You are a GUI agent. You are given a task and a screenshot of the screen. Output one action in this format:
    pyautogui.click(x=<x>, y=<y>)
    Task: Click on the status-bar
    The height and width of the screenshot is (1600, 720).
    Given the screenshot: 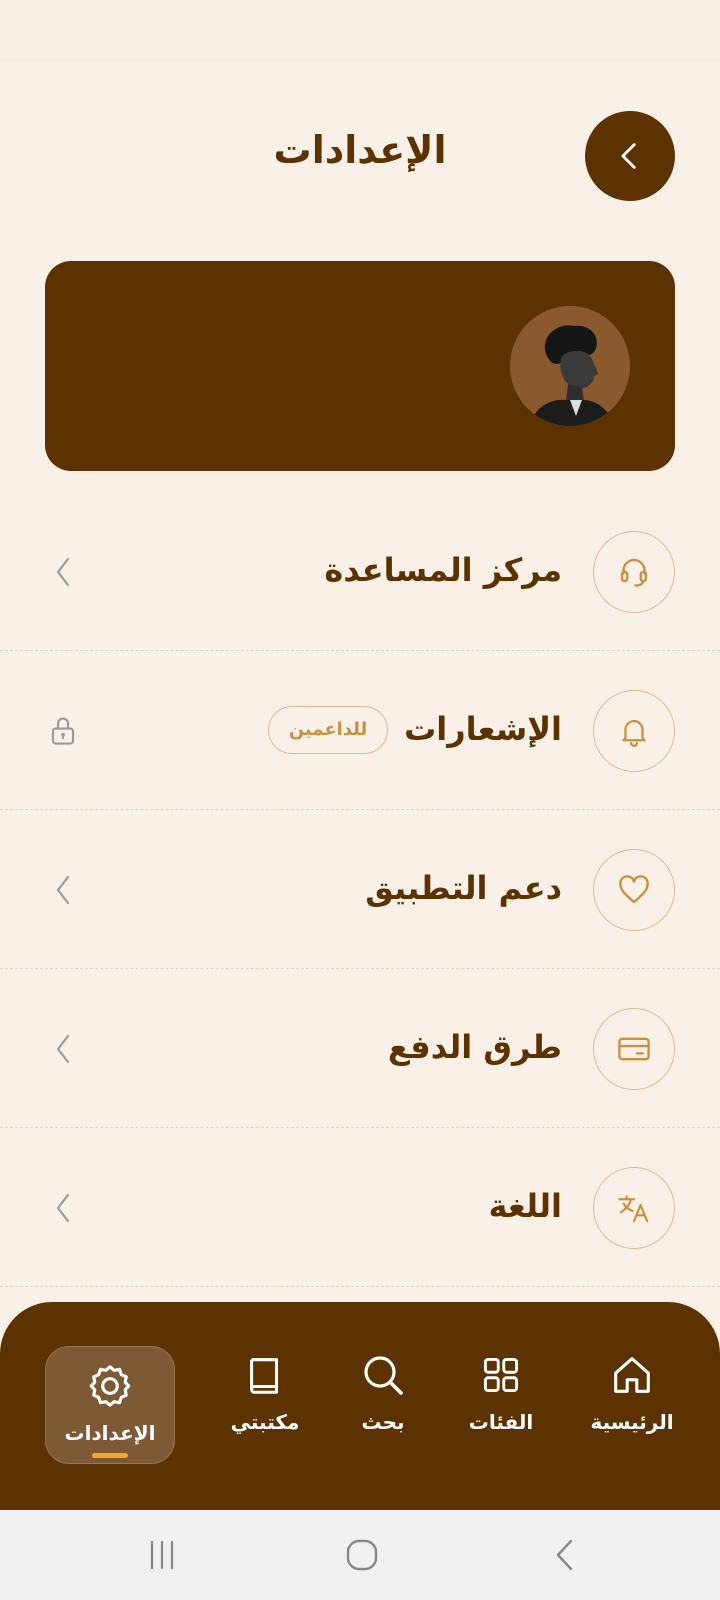 What is the action you would take?
    pyautogui.click(x=360, y=31)
    